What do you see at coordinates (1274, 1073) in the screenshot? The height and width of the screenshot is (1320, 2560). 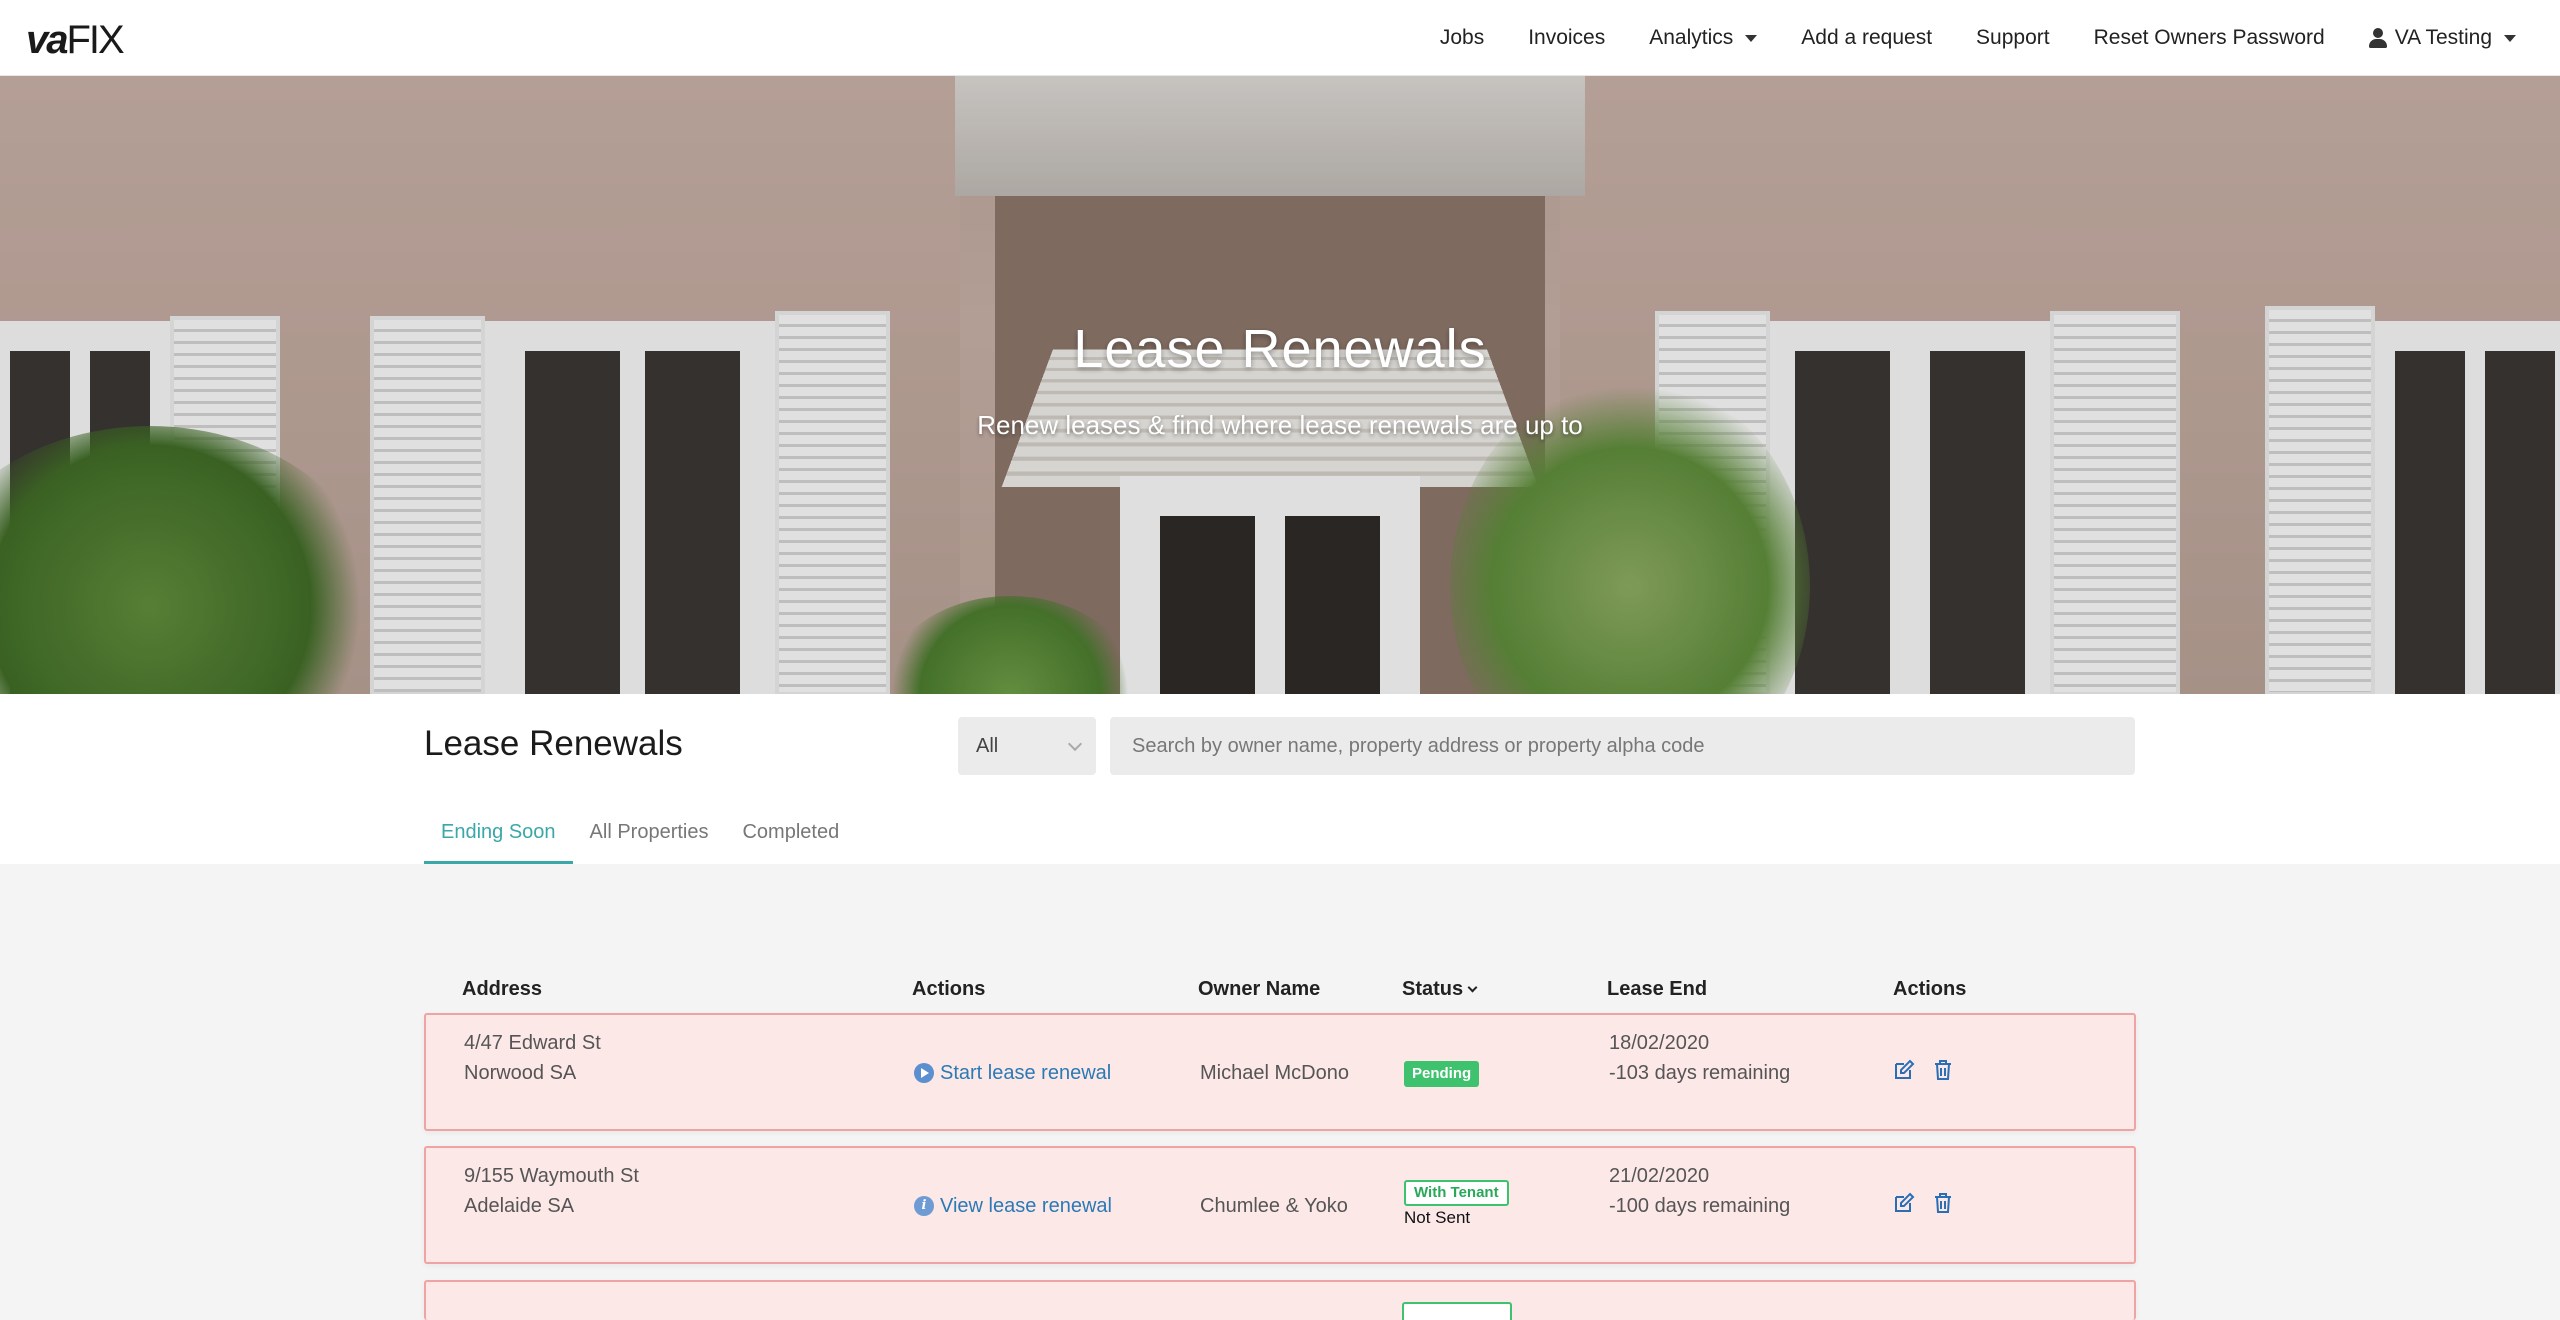 I see `owner-name-cell: Michael McDono` at bounding box center [1274, 1073].